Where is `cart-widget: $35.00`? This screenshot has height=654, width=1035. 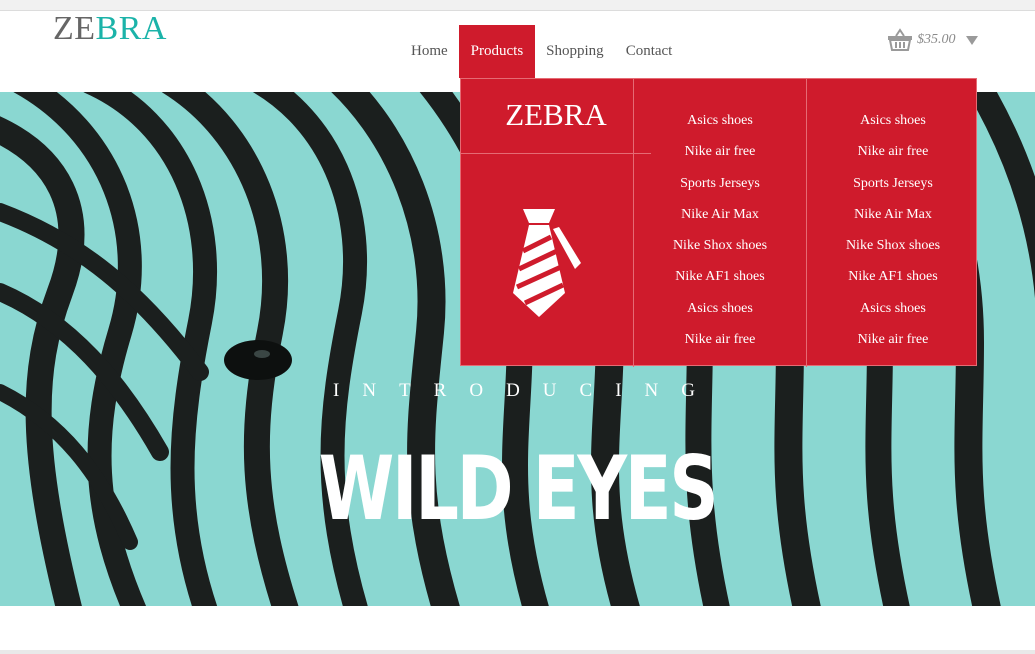 cart-widget: $35.00 is located at coordinates (932, 40).